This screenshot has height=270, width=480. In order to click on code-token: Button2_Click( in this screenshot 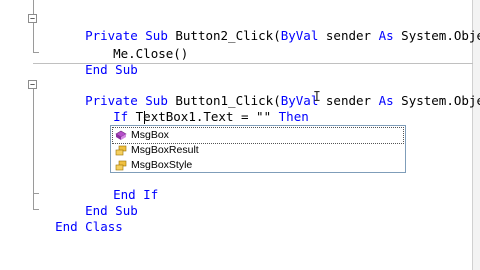, I will do `click(228, 35)`.